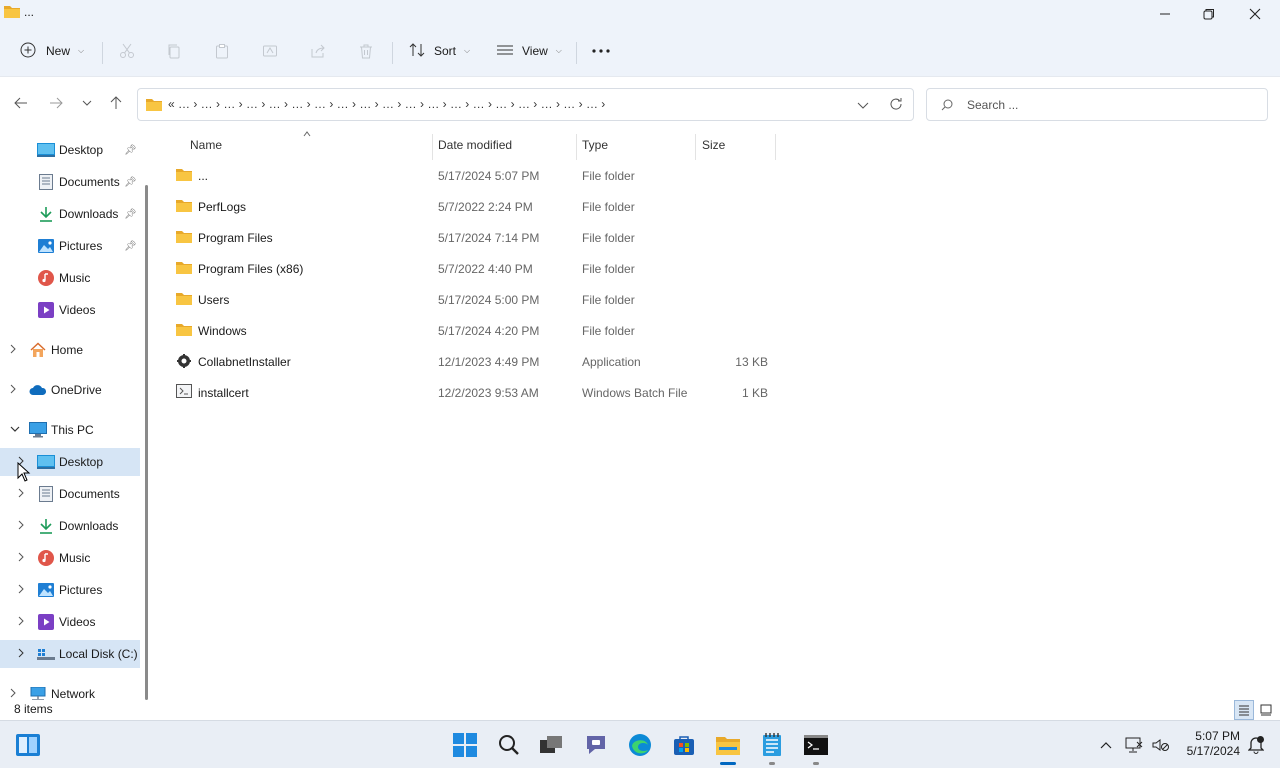 The height and width of the screenshot is (768, 1280). What do you see at coordinates (310, 145) in the screenshot?
I see `column-header-name: Name` at bounding box center [310, 145].